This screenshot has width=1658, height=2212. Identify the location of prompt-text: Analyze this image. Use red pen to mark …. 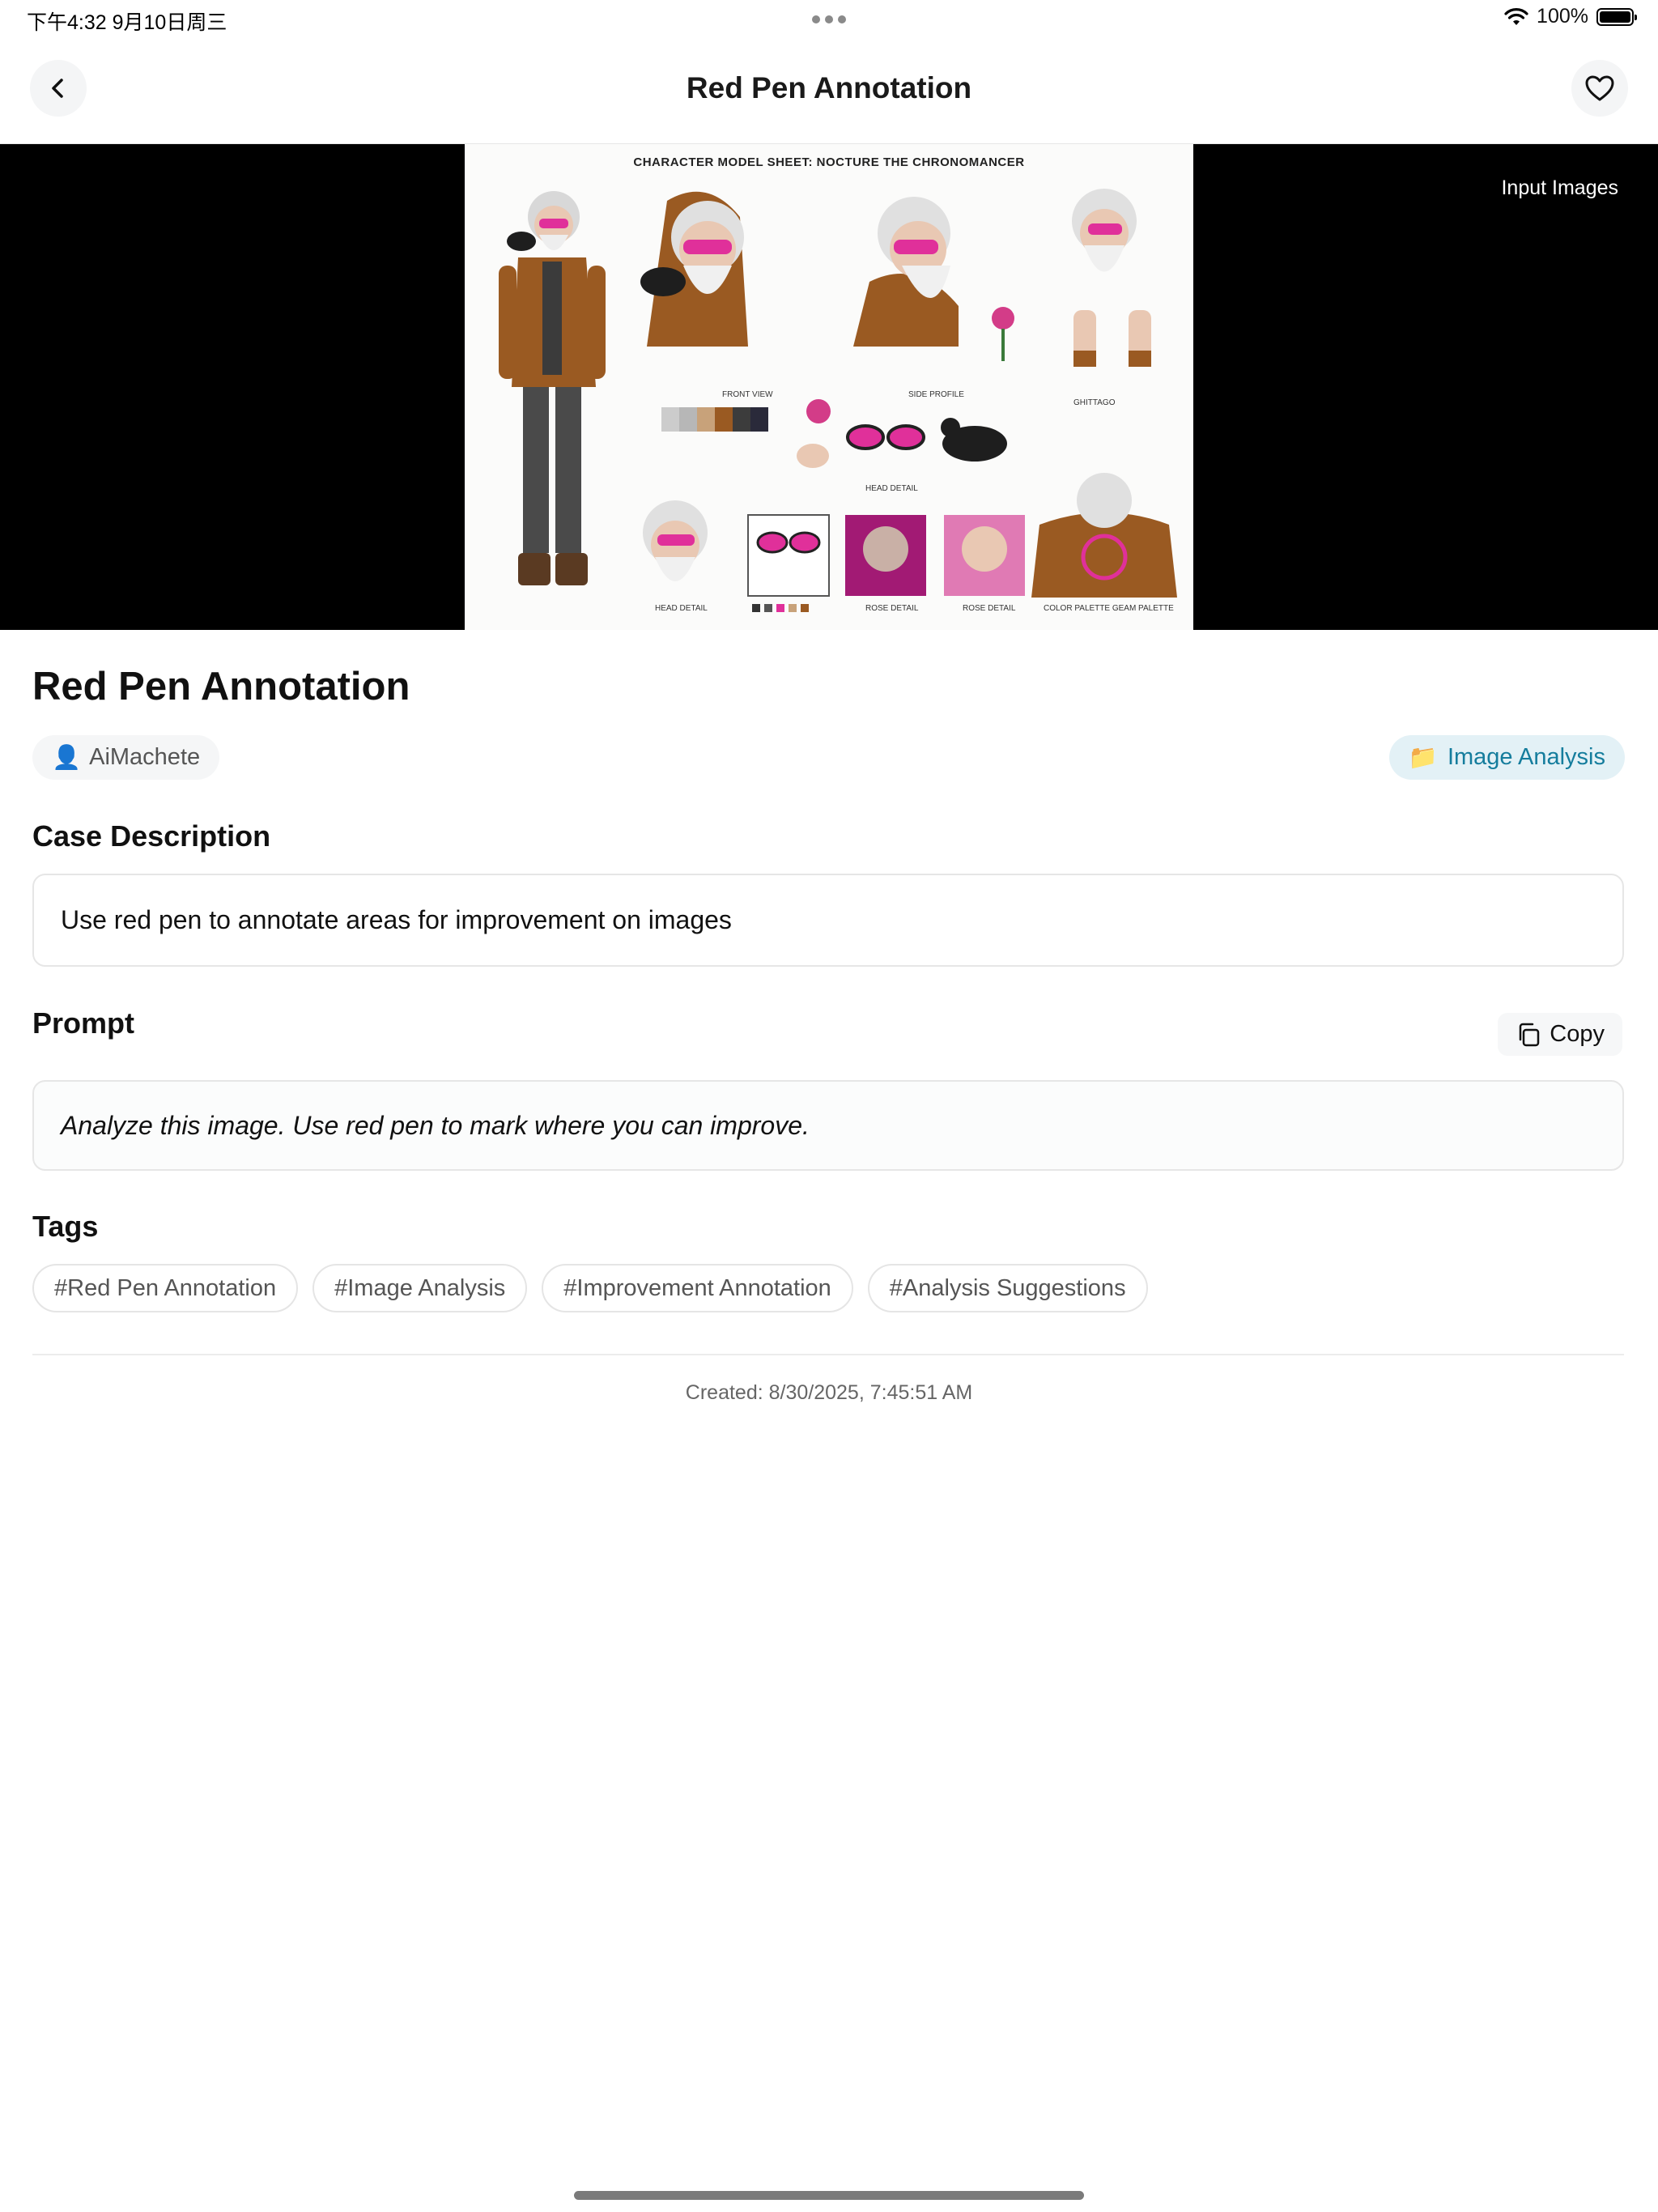
(435, 1125).